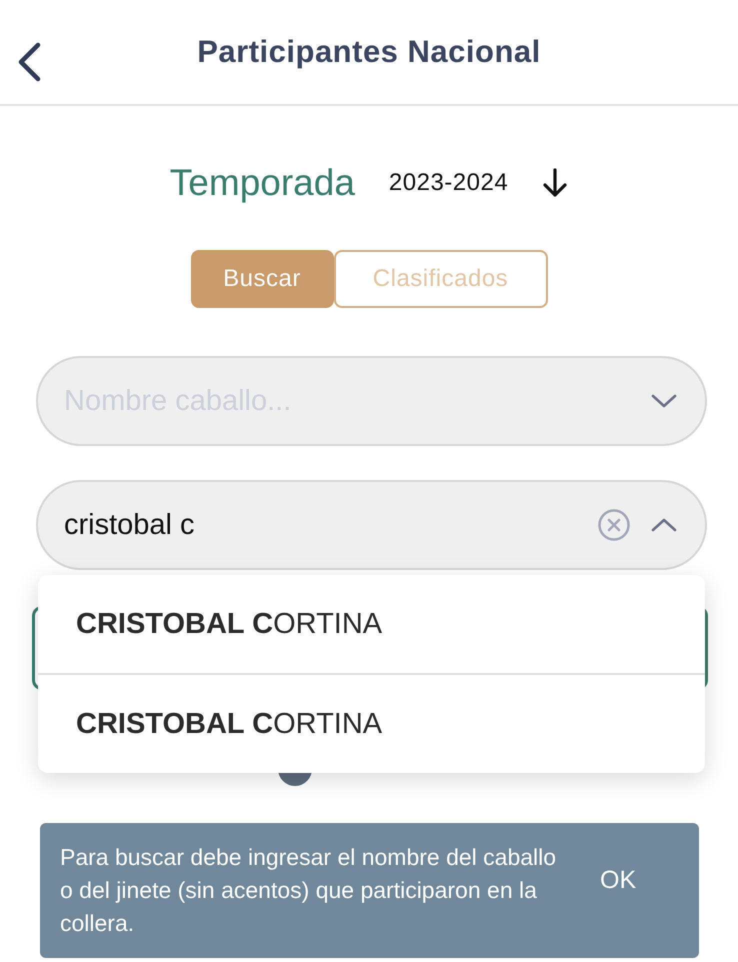  I want to click on rider-field: cristobal c, so click(371, 525).